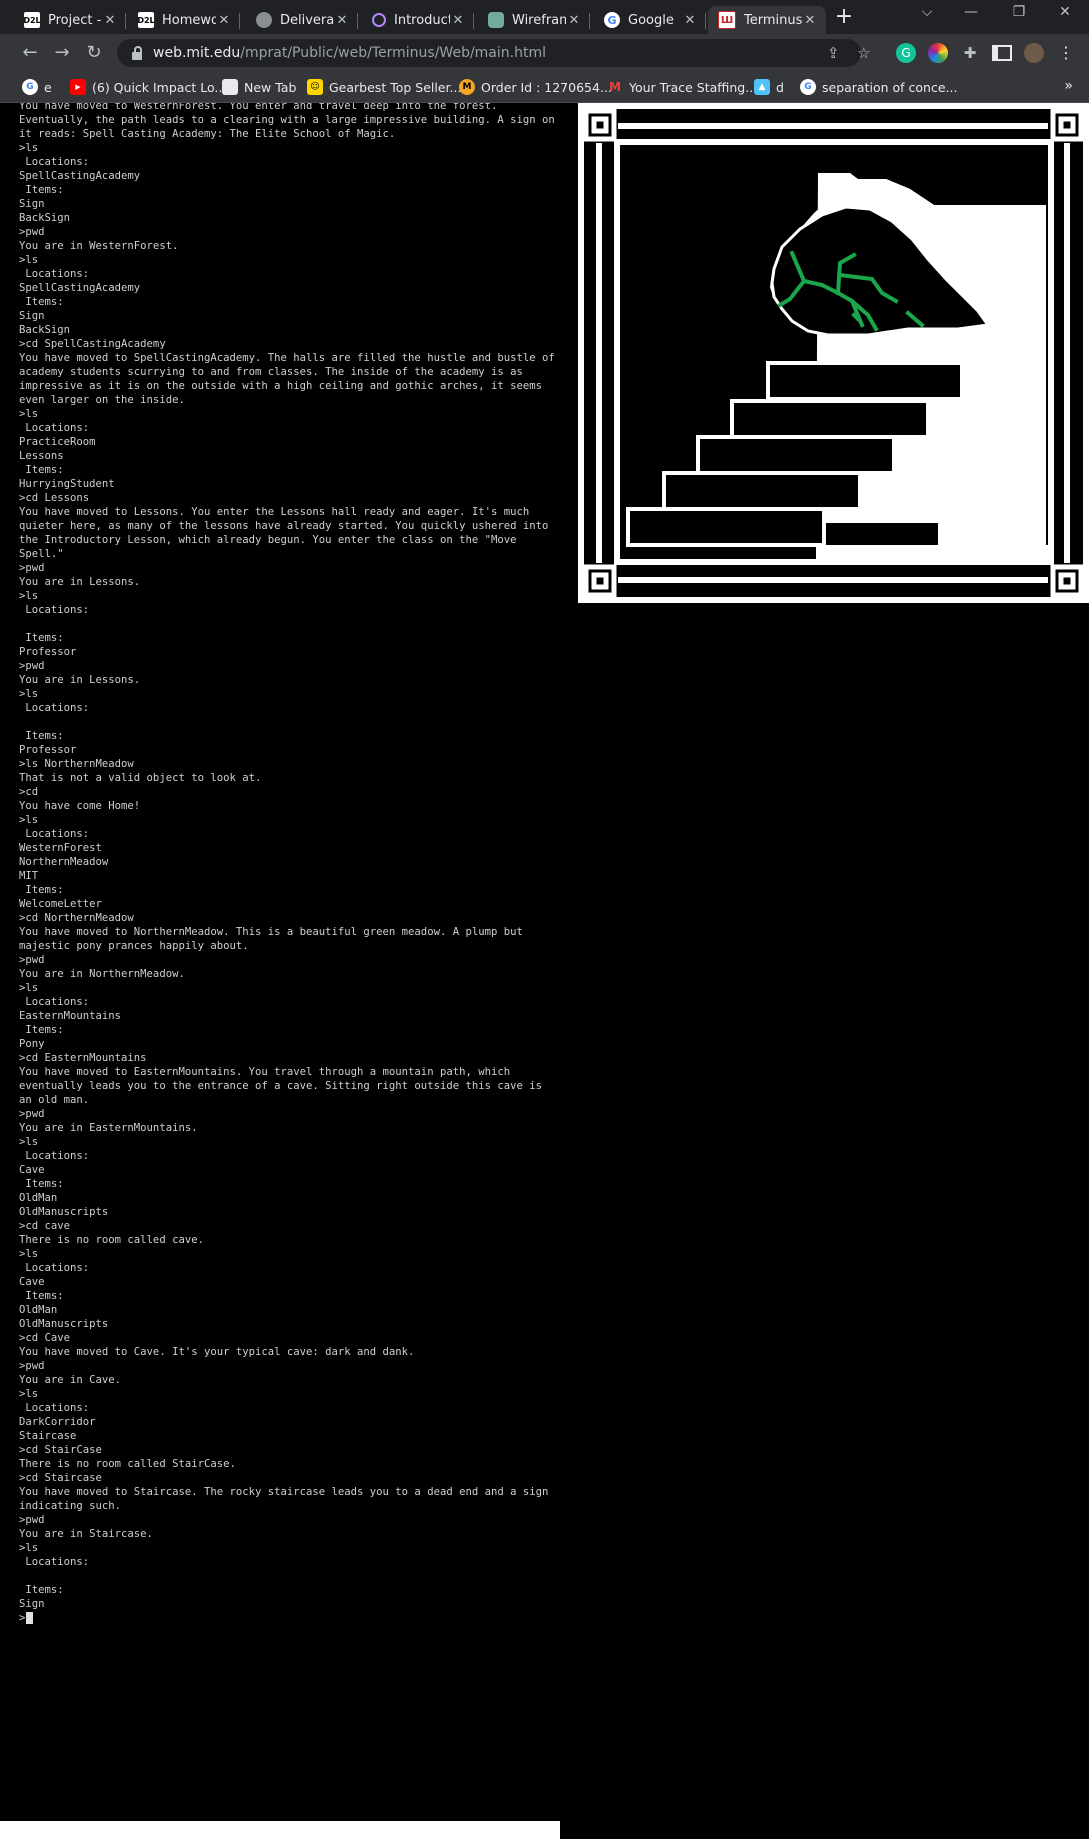 This screenshot has width=1089, height=1839. Describe the element at coordinates (111, 1240) in the screenshot. I see `output-line: There is no room called cave.` at that location.